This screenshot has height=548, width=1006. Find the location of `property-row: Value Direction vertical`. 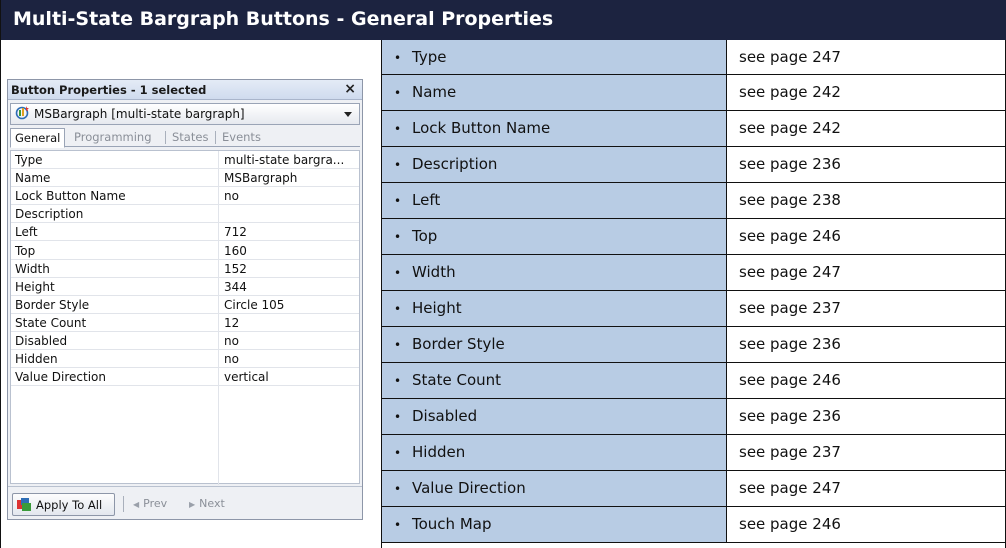

property-row: Value Direction vertical is located at coordinates (185, 377).